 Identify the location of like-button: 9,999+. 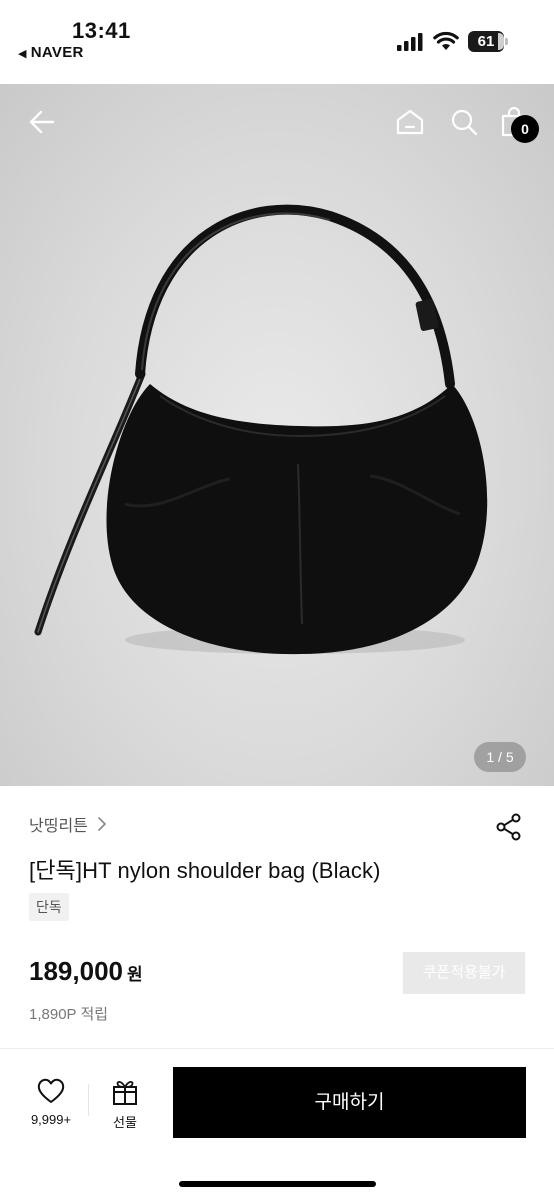
(51, 1106).